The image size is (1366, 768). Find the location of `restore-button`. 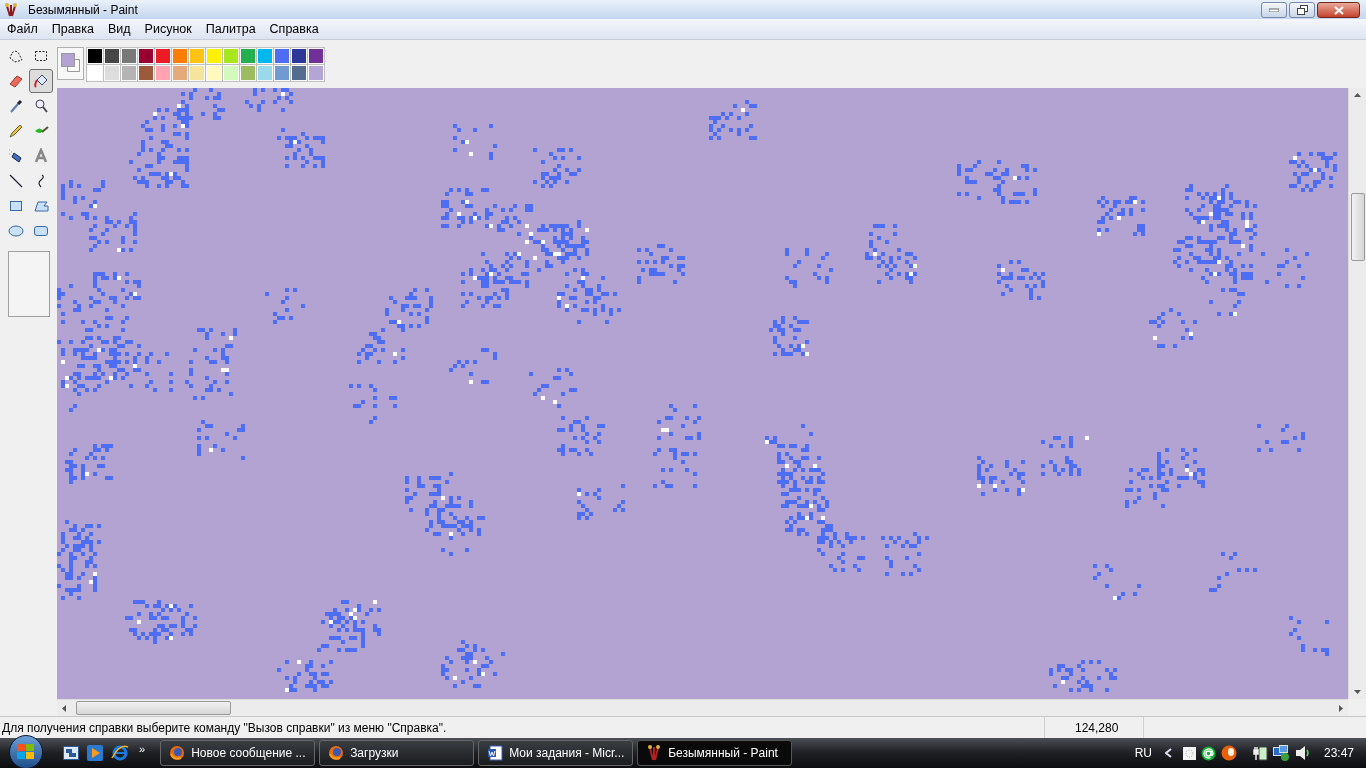

restore-button is located at coordinates (1302, 10).